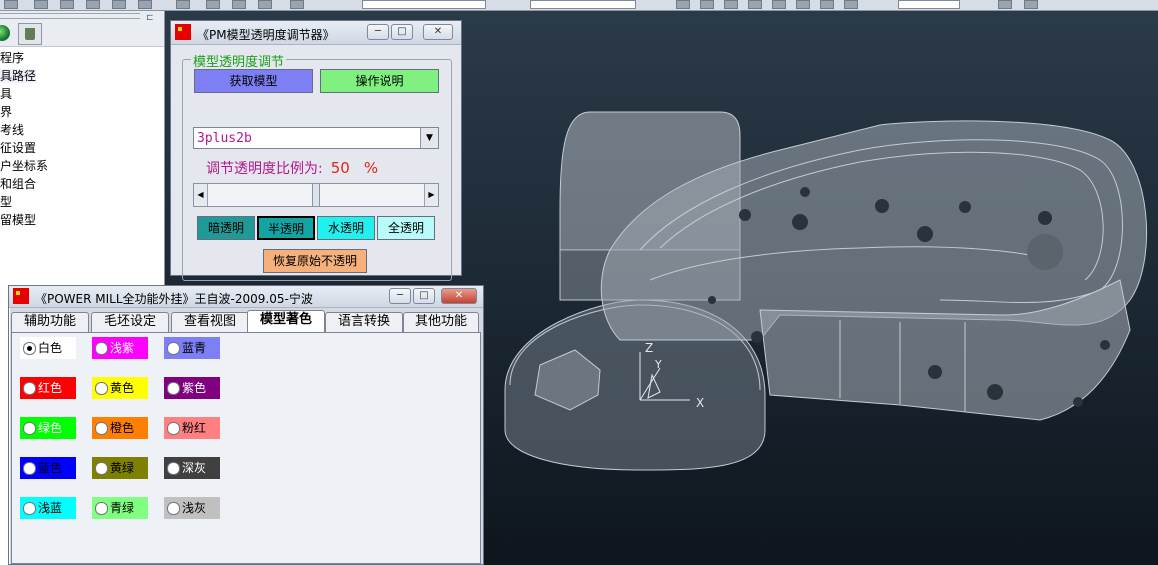 The image size is (1158, 565). I want to click on instructions-button: 操作说明, so click(379, 81).